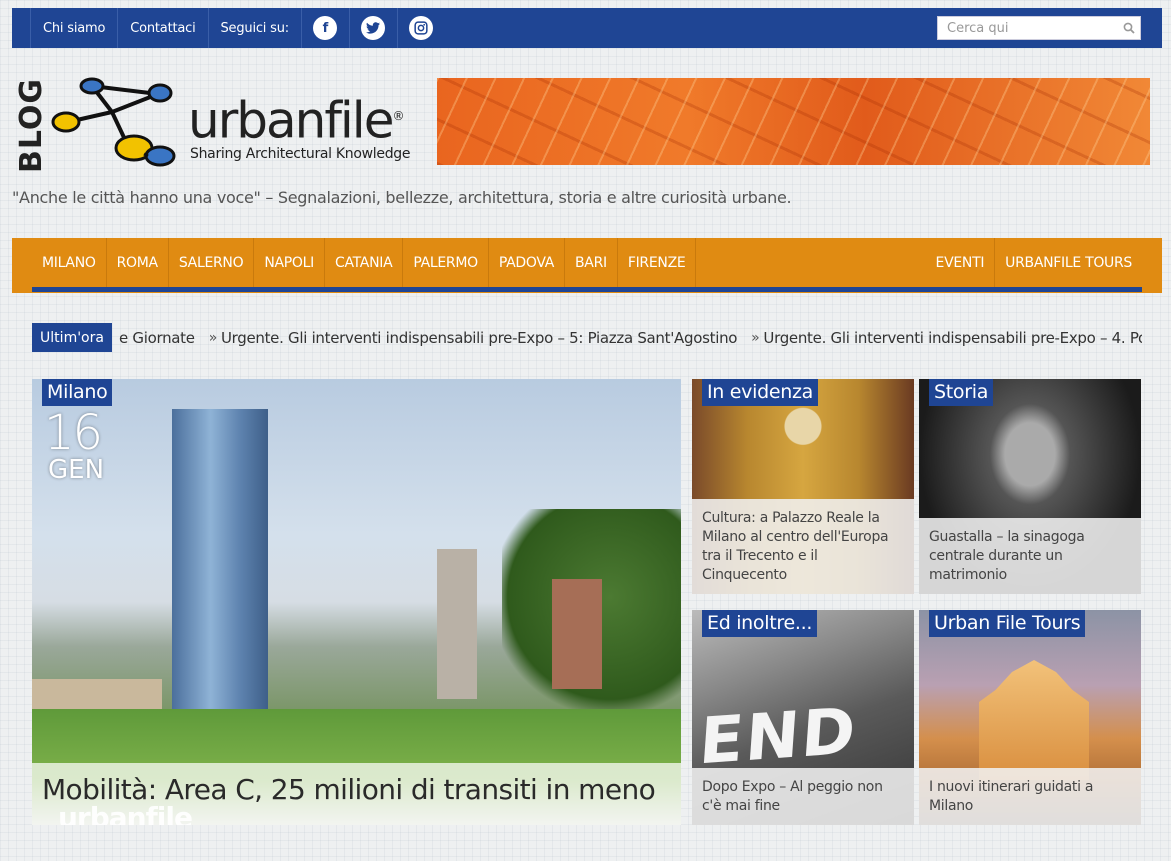 The image size is (1171, 861). What do you see at coordinates (760, 392) in the screenshot?
I see `card-category: In evidenza` at bounding box center [760, 392].